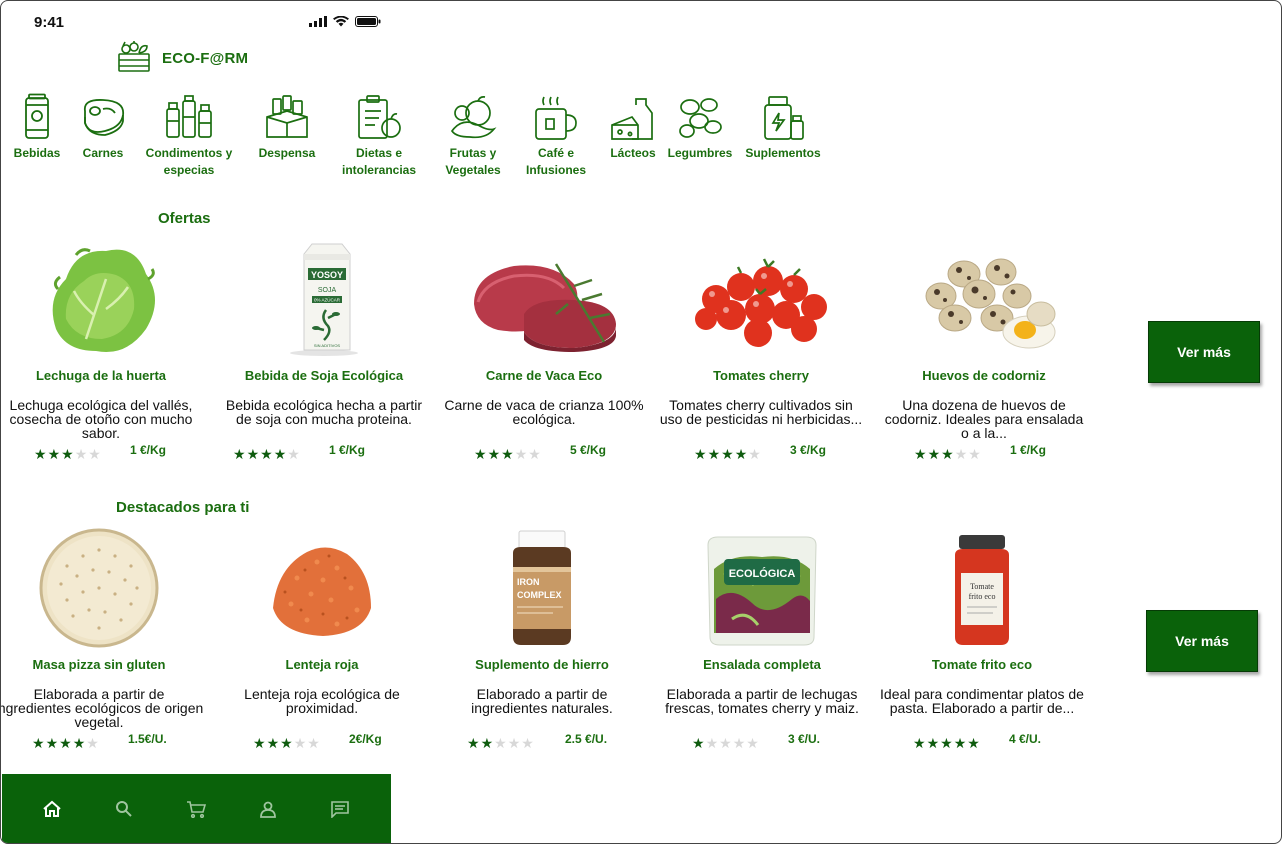 This screenshot has height=844, width=1282. I want to click on supplement-label-line1: IRON, so click(528, 582).